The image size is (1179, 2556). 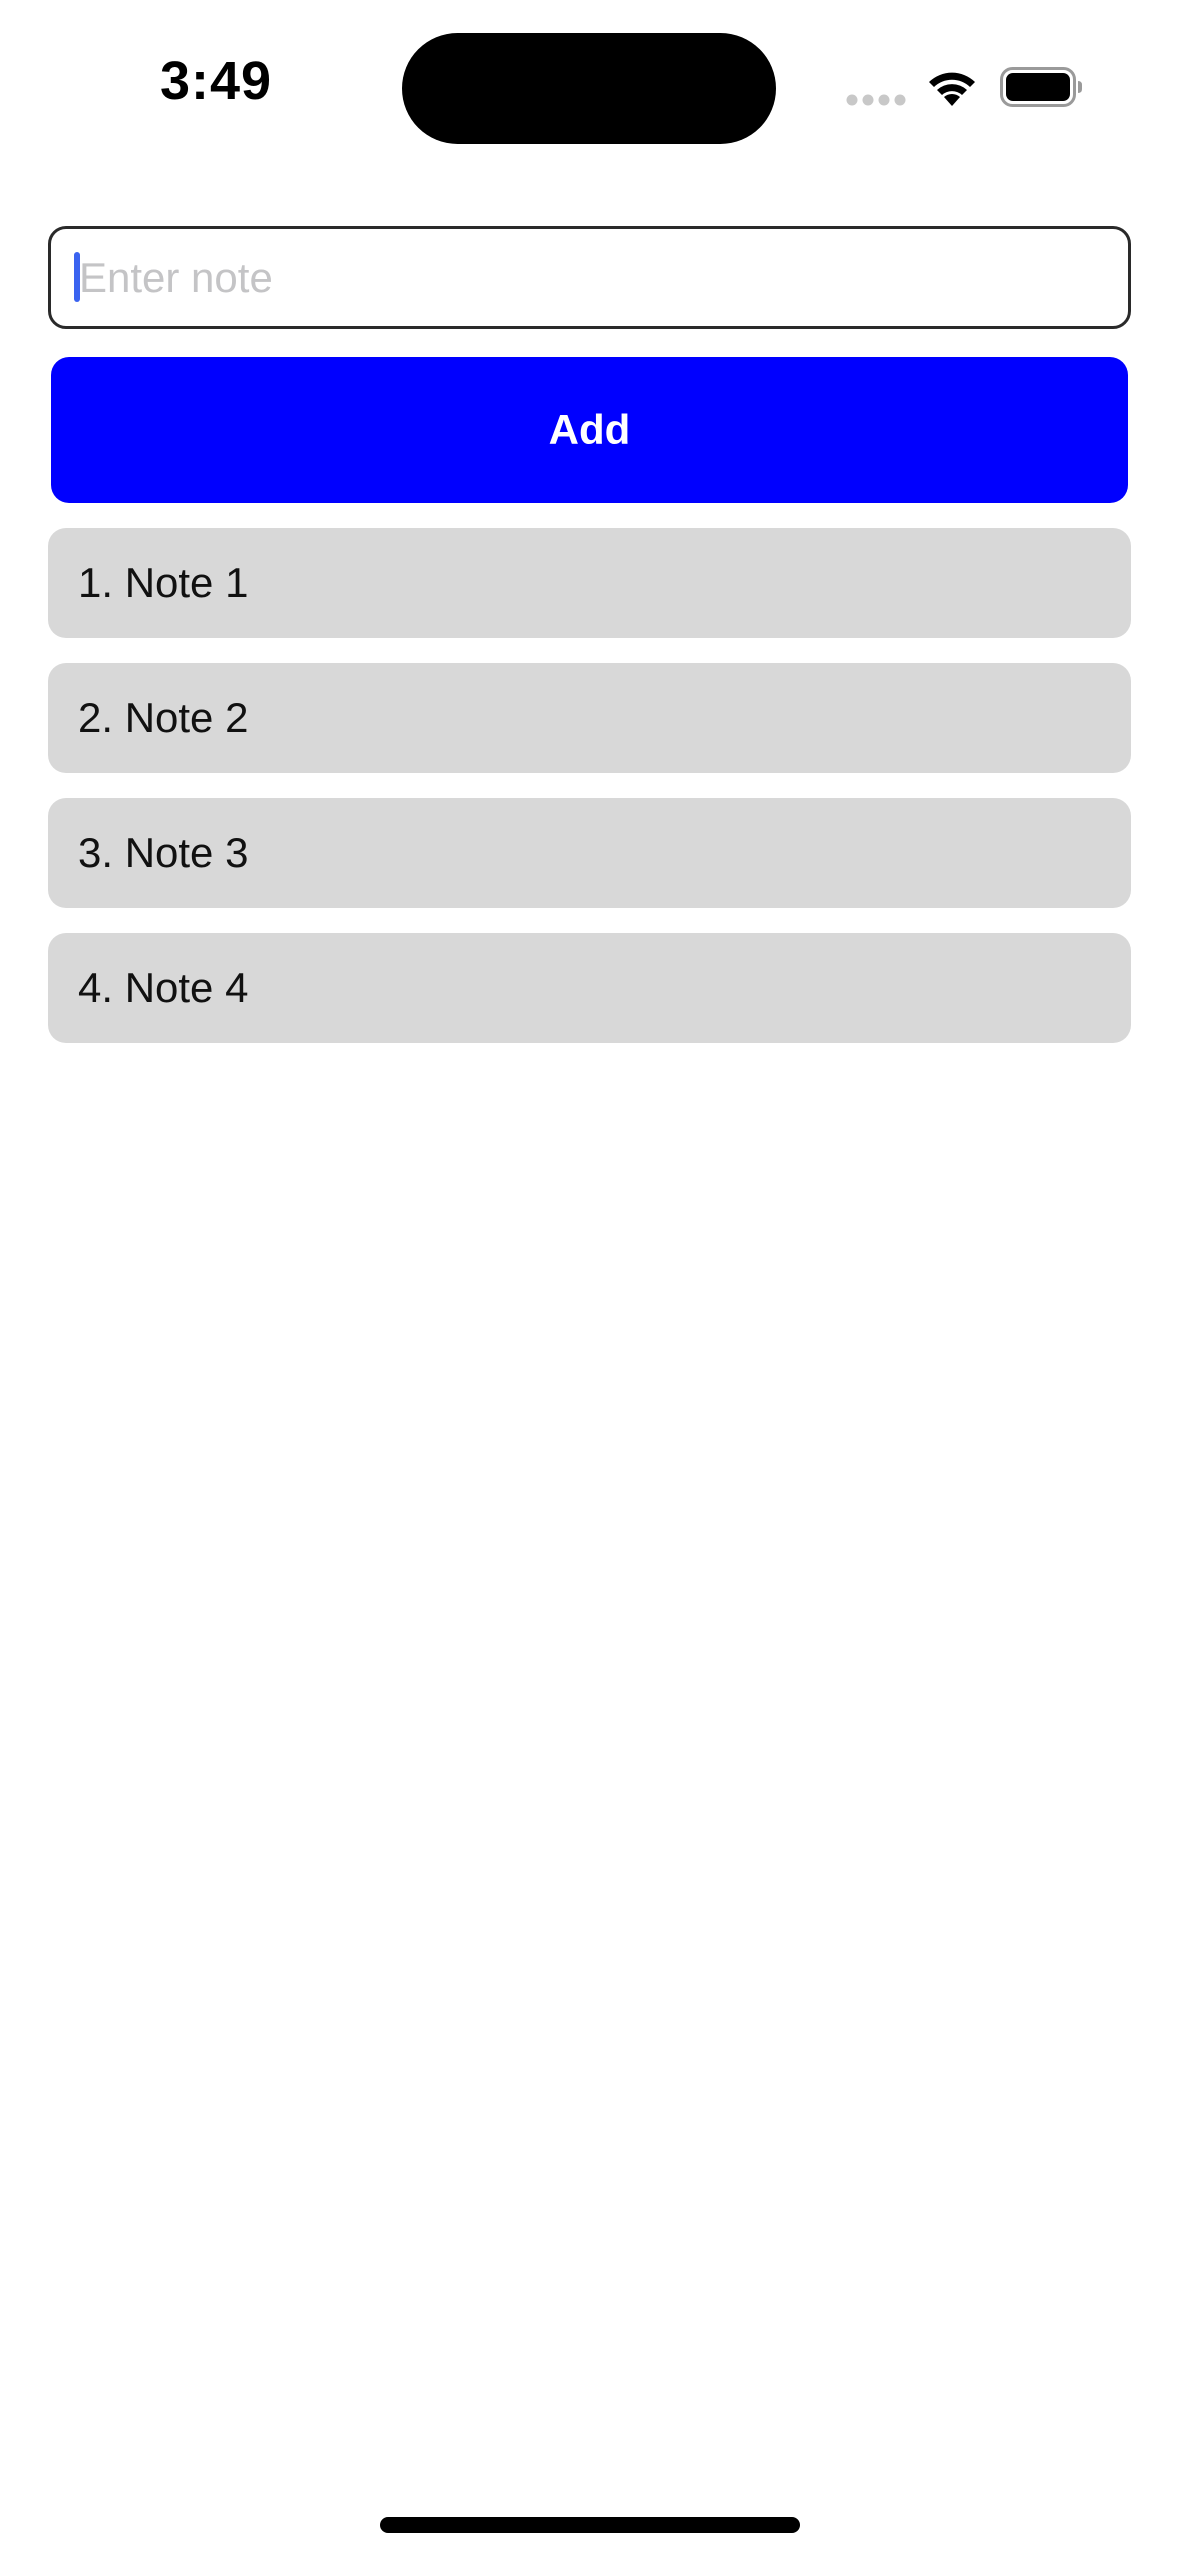 I want to click on status-bar: 3:49, so click(x=589, y=90).